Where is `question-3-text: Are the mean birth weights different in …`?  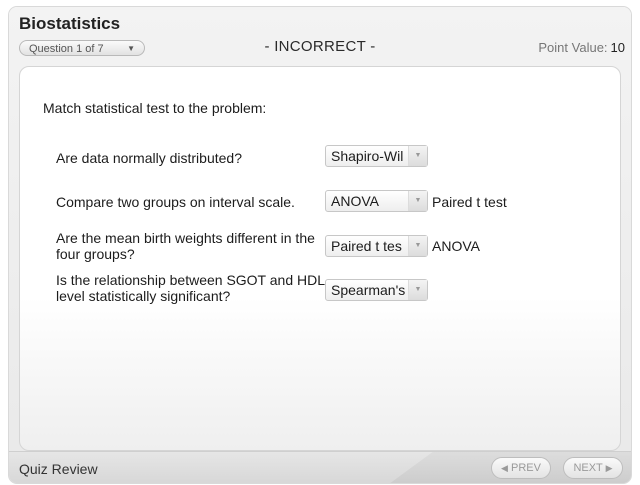
question-3-text: Are the mean birth weights different in … is located at coordinates (185, 246).